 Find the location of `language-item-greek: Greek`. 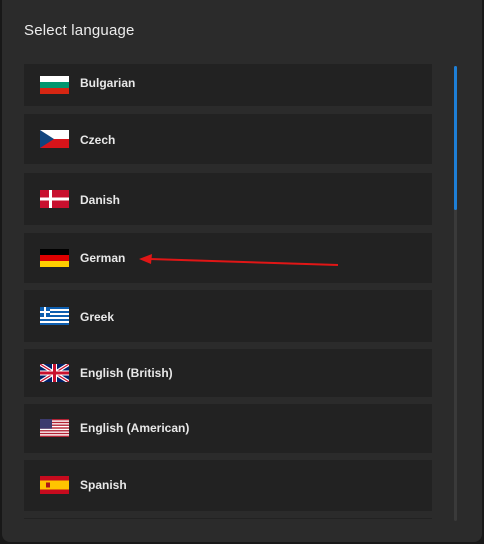

language-item-greek: Greek is located at coordinates (228, 316).